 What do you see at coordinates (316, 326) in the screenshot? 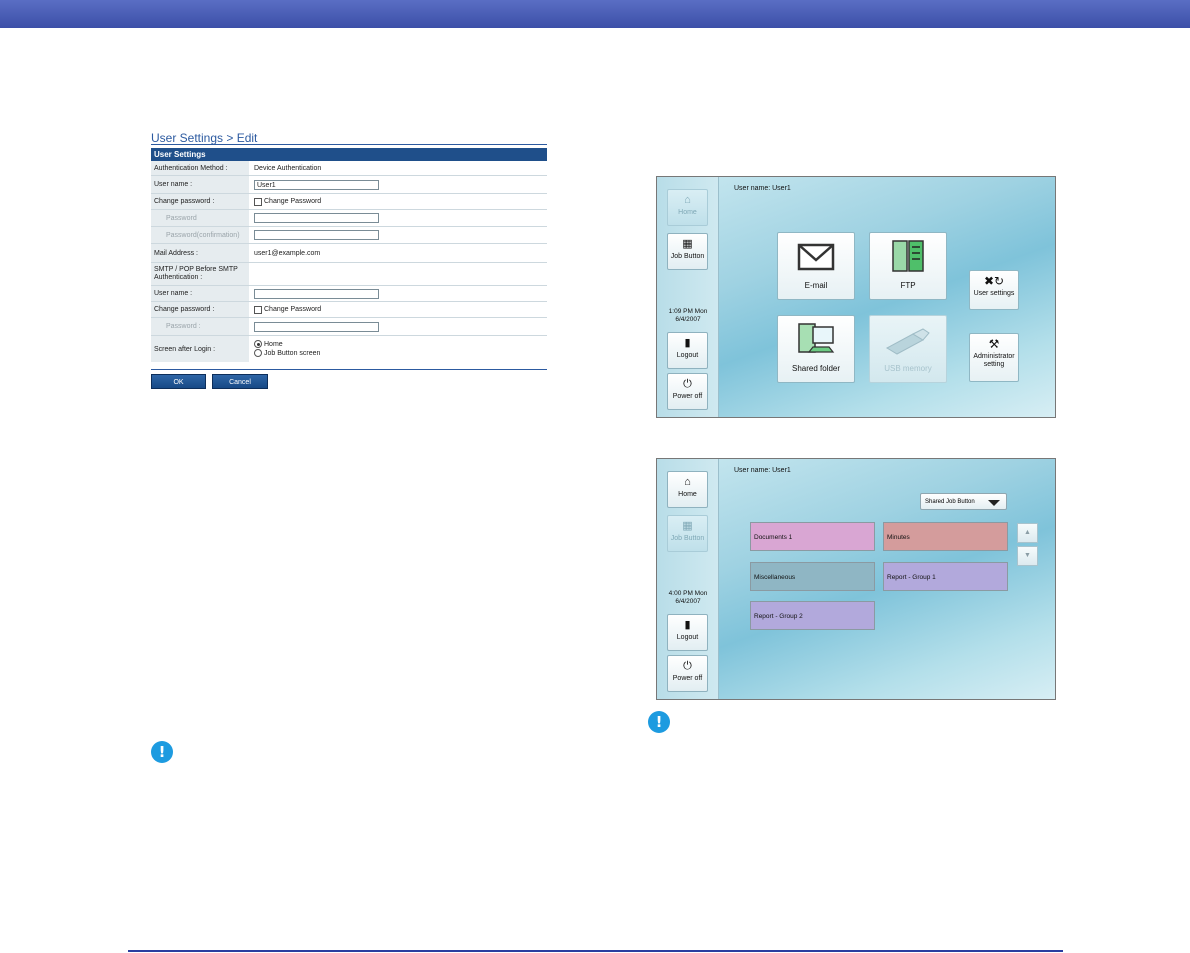
I see `smtp-password-input` at bounding box center [316, 326].